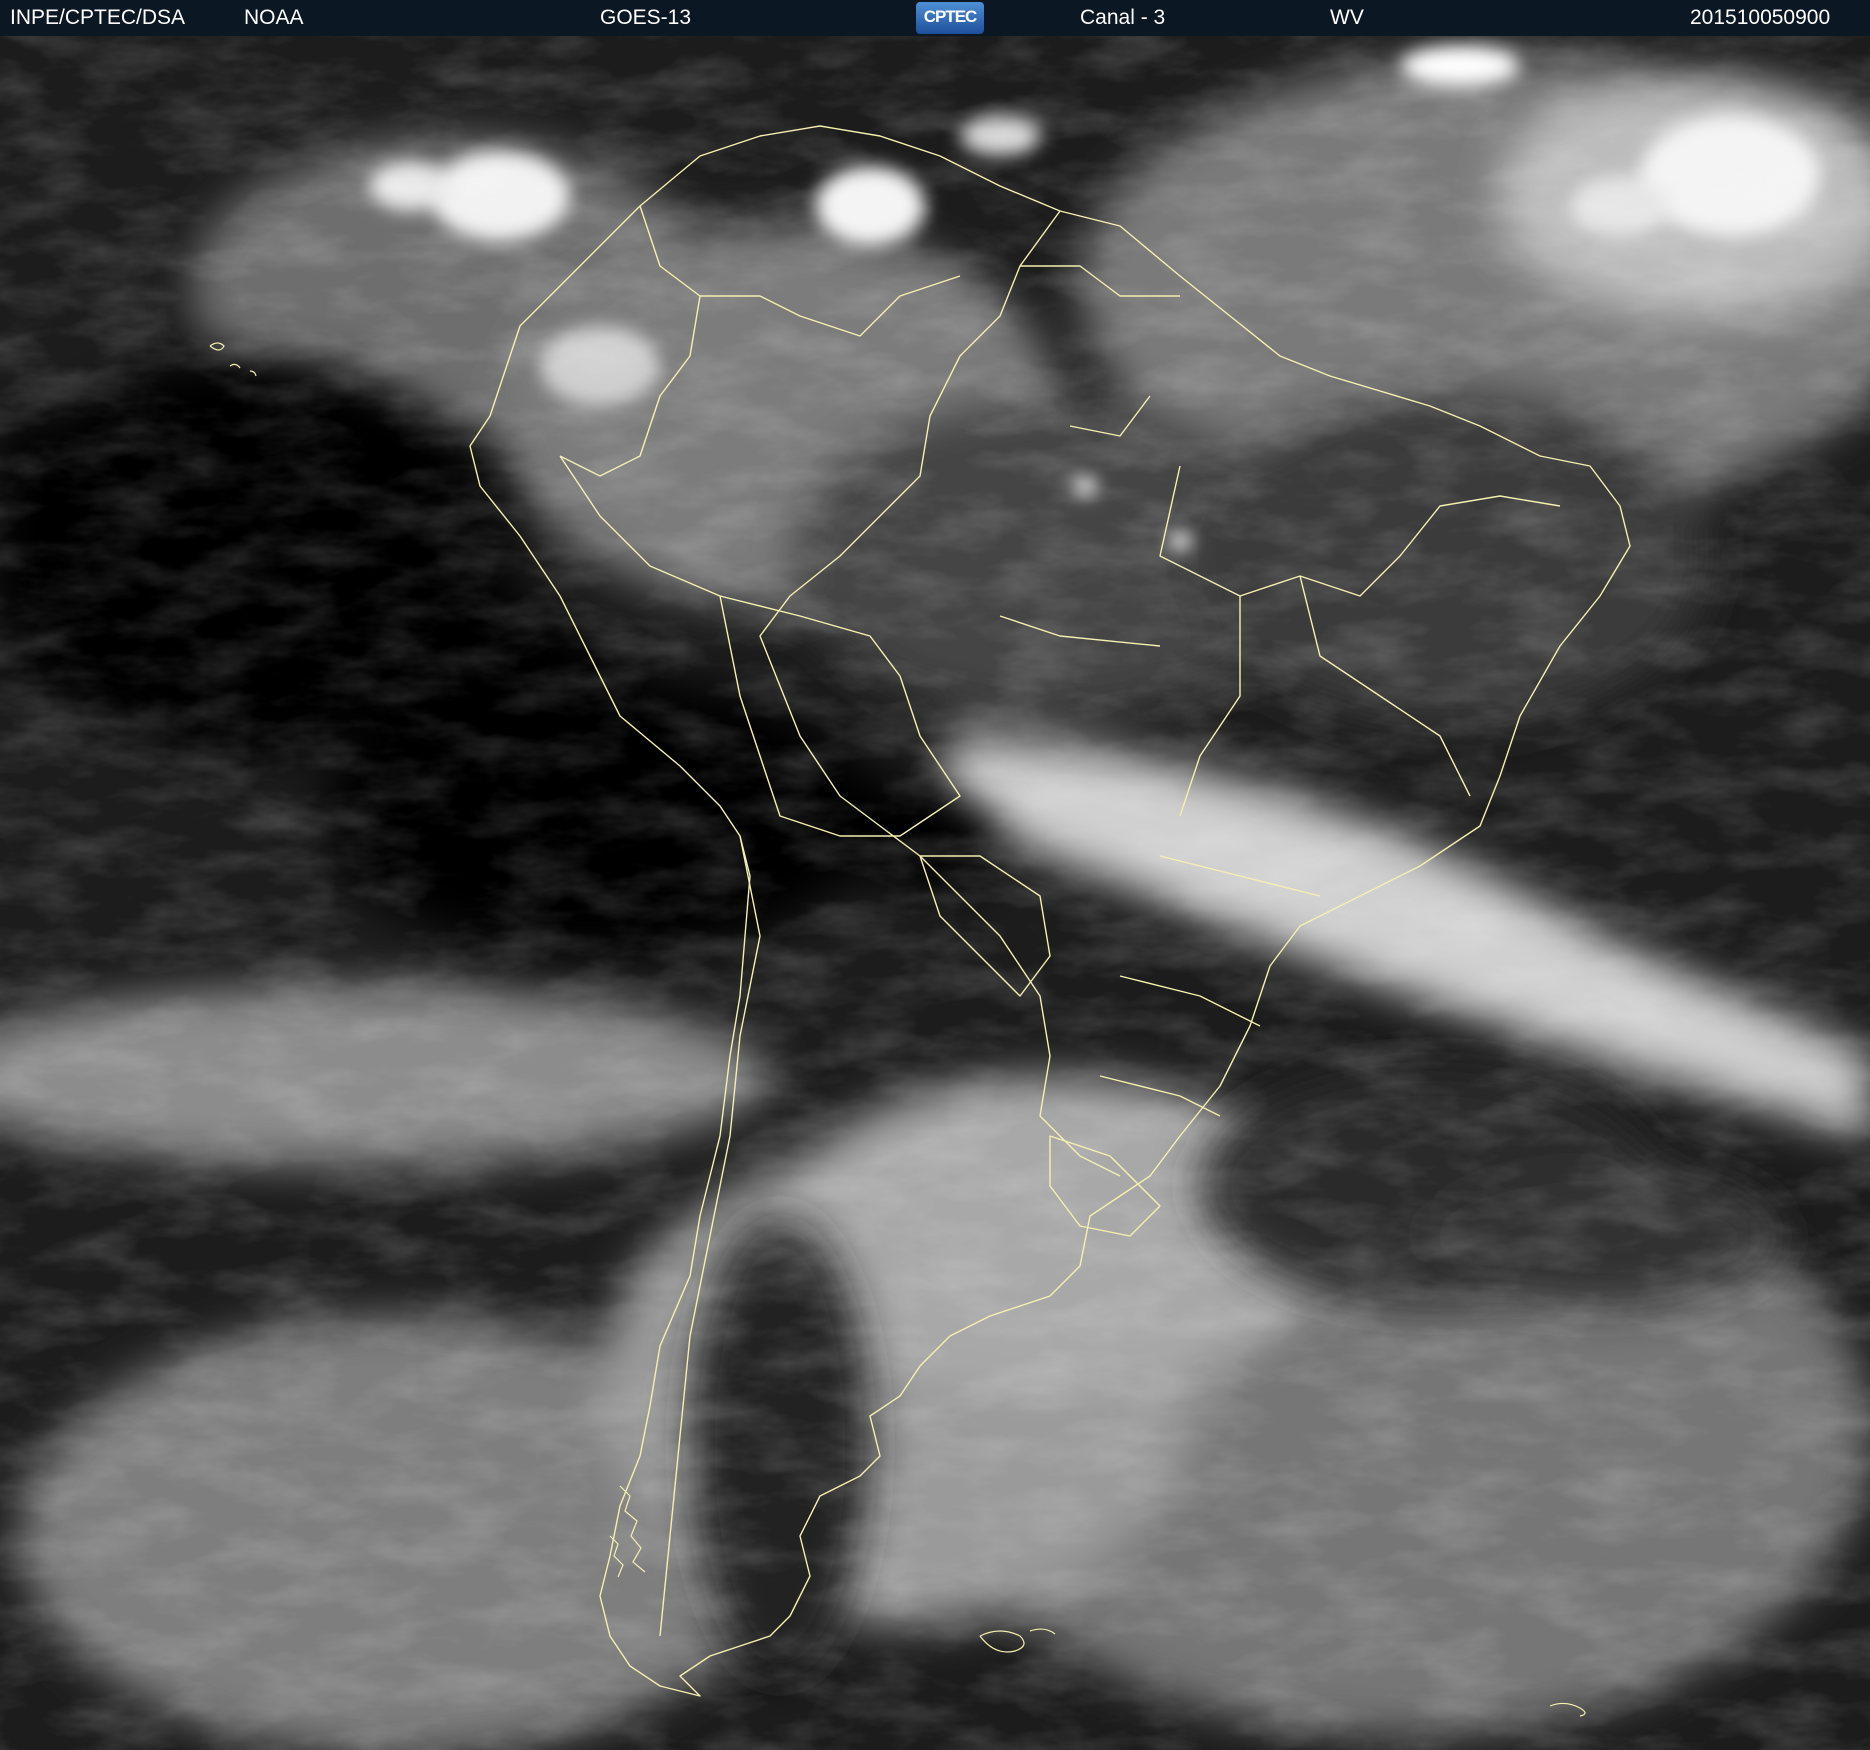  I want to click on agency-label: NOAA, so click(274, 17).